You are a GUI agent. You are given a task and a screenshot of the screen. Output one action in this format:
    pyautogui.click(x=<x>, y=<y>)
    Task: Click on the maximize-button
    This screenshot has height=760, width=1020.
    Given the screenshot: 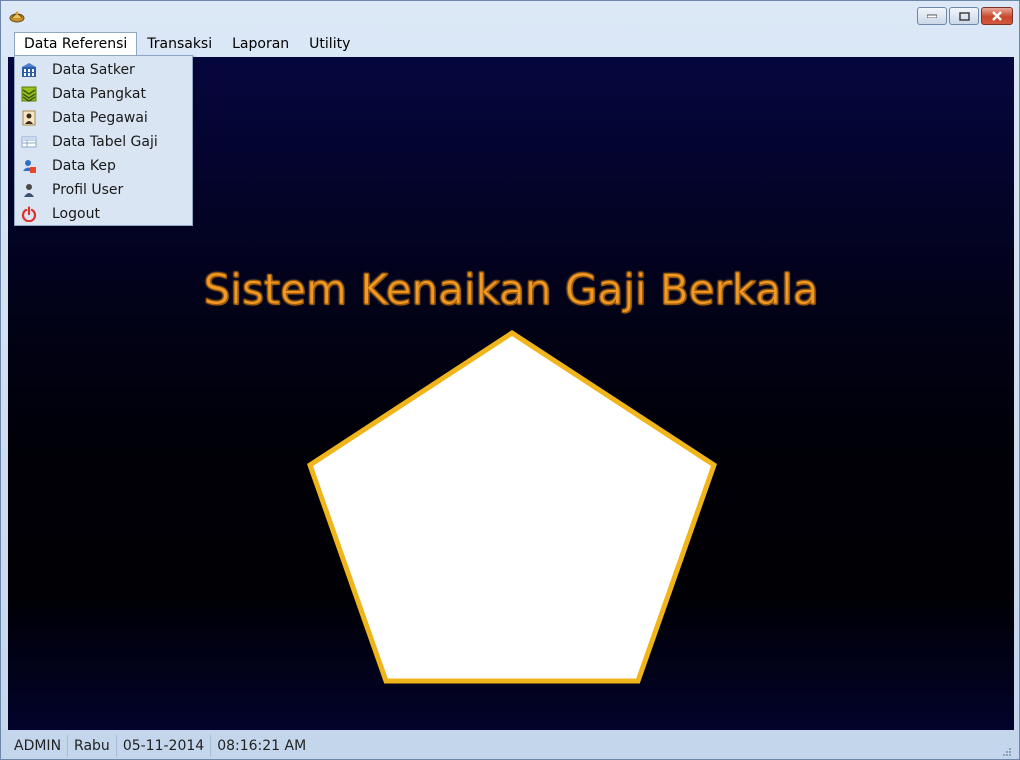 What is the action you would take?
    pyautogui.click(x=964, y=16)
    